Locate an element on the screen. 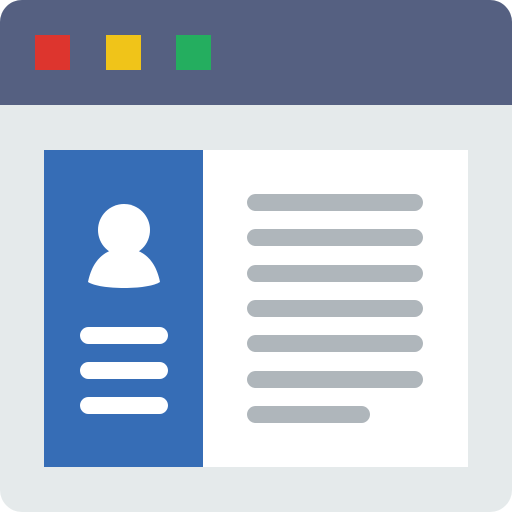 The height and width of the screenshot is (512, 512). maximize-window-button is located at coordinates (193, 52).